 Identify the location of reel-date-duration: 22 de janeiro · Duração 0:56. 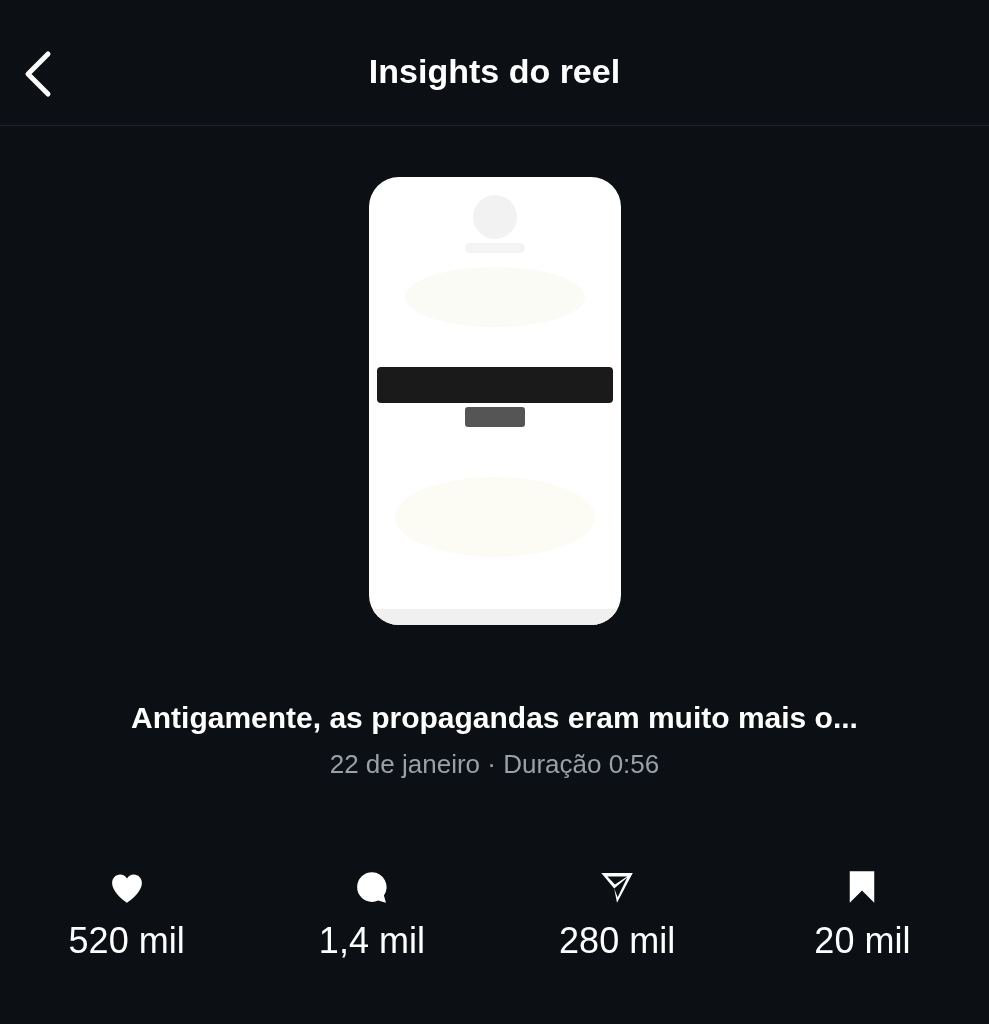
(494, 764).